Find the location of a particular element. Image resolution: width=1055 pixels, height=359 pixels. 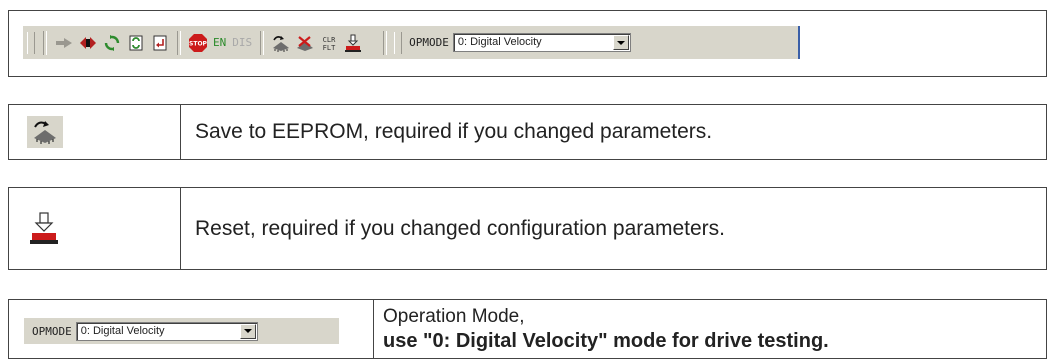

compare-icon is located at coordinates (136, 43).